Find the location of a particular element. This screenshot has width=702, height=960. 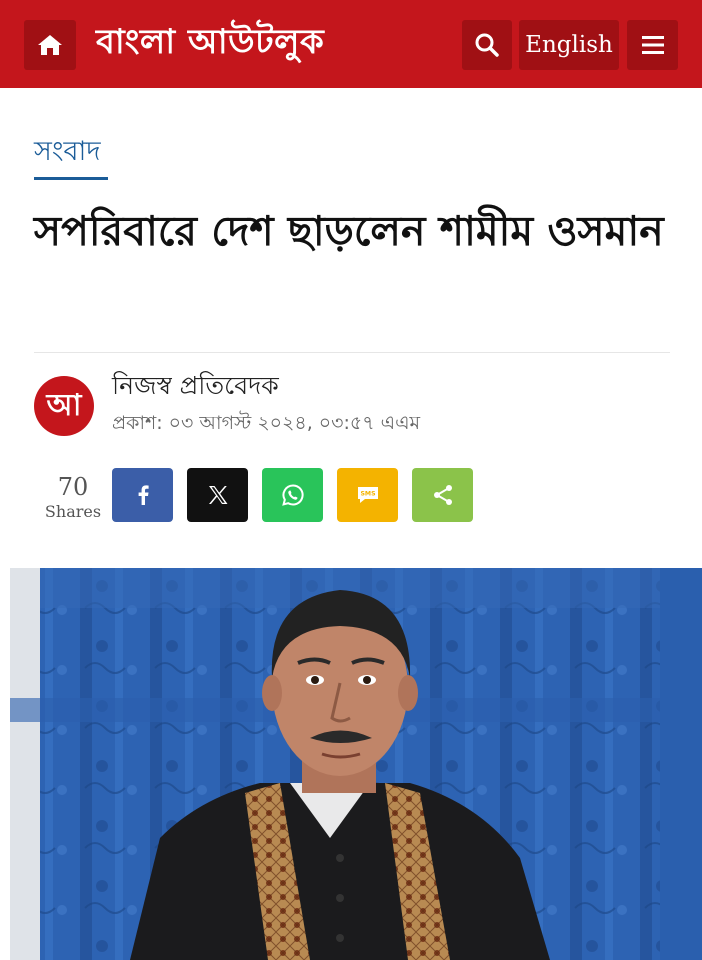

x-share-button is located at coordinates (217, 495).